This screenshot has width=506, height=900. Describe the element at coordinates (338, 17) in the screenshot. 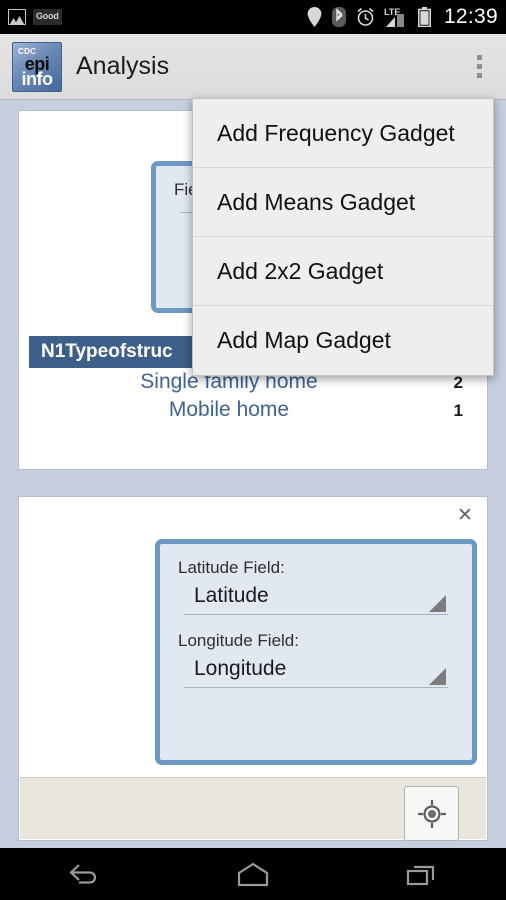

I see `bluetooth-icon` at that location.